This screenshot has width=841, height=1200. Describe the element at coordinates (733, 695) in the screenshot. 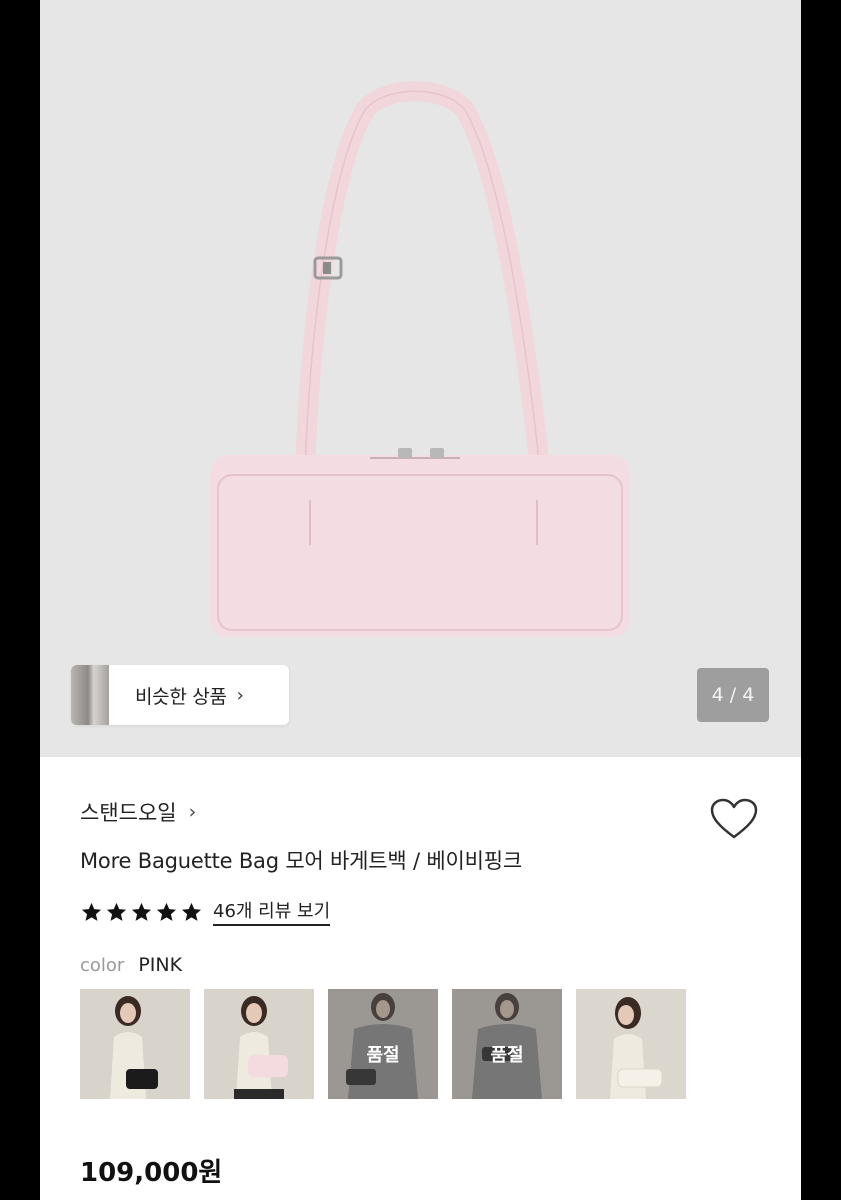

I see `image-page-counter: 4 / 4` at that location.